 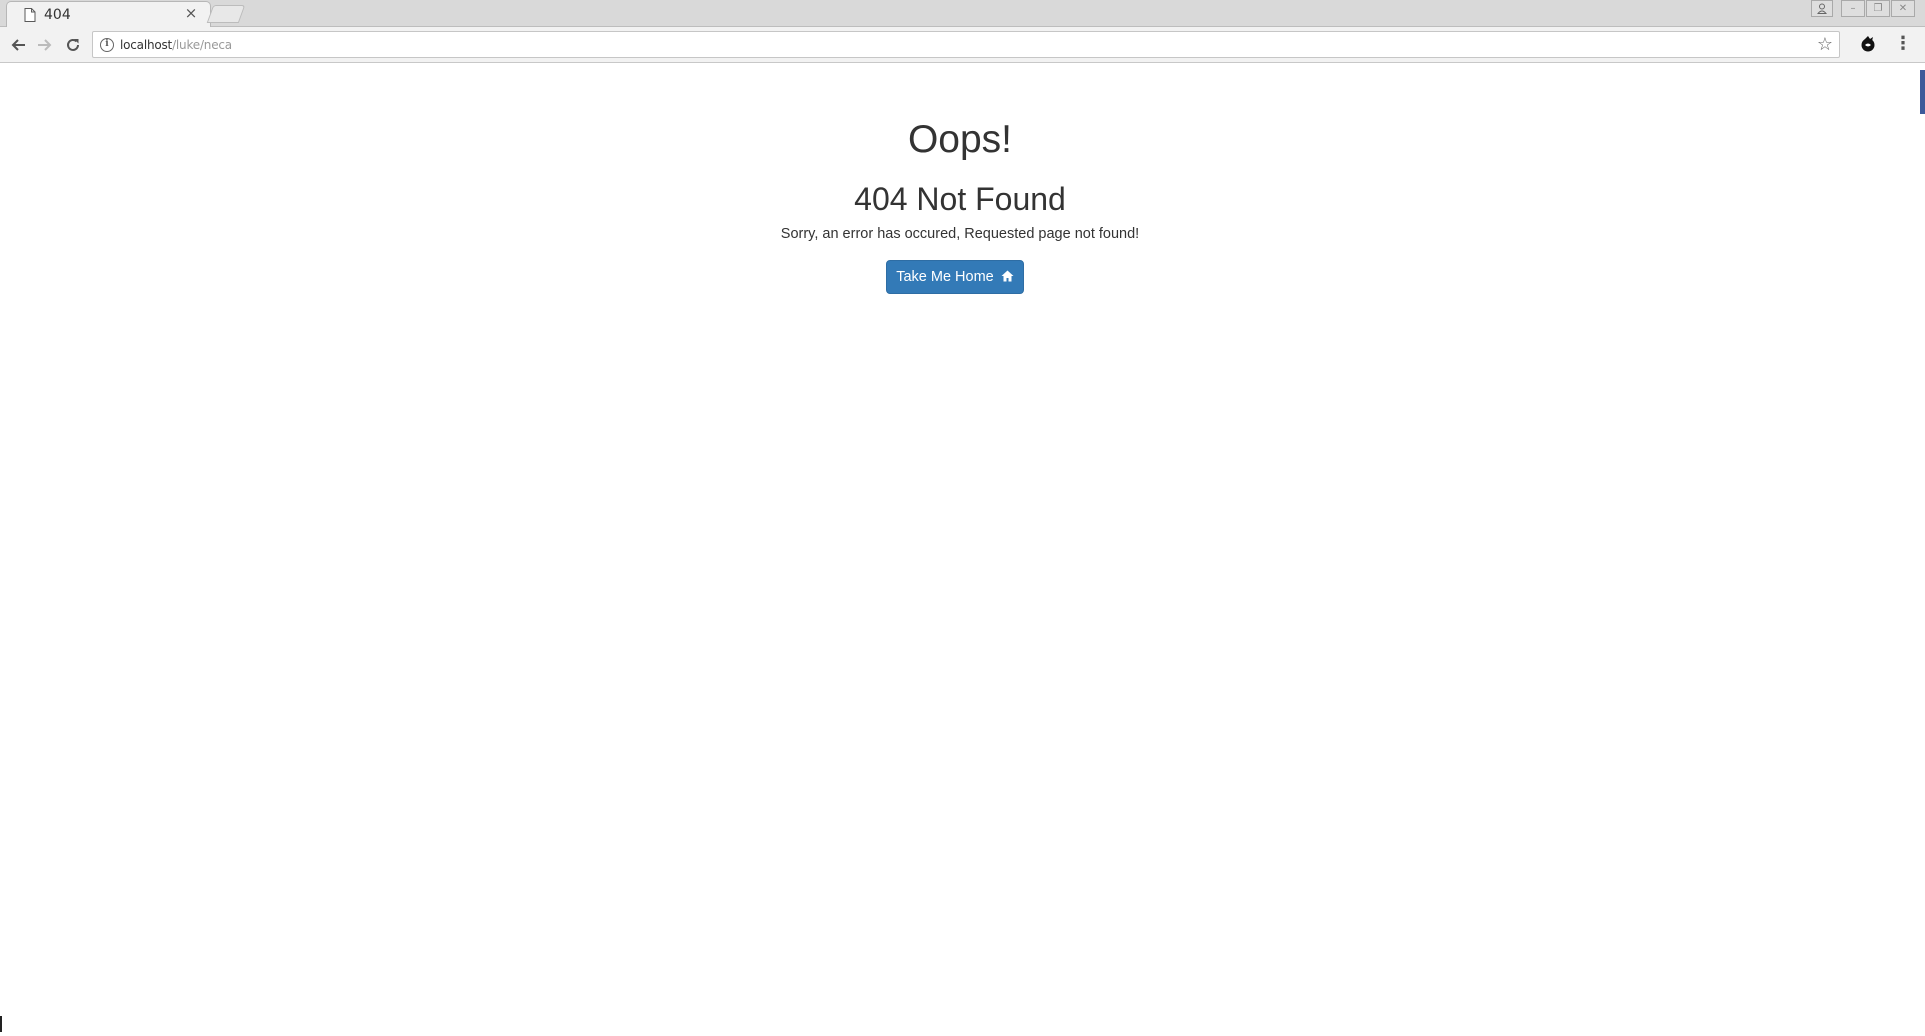 What do you see at coordinates (1878, 8) in the screenshot?
I see `restore-icon: ❐` at bounding box center [1878, 8].